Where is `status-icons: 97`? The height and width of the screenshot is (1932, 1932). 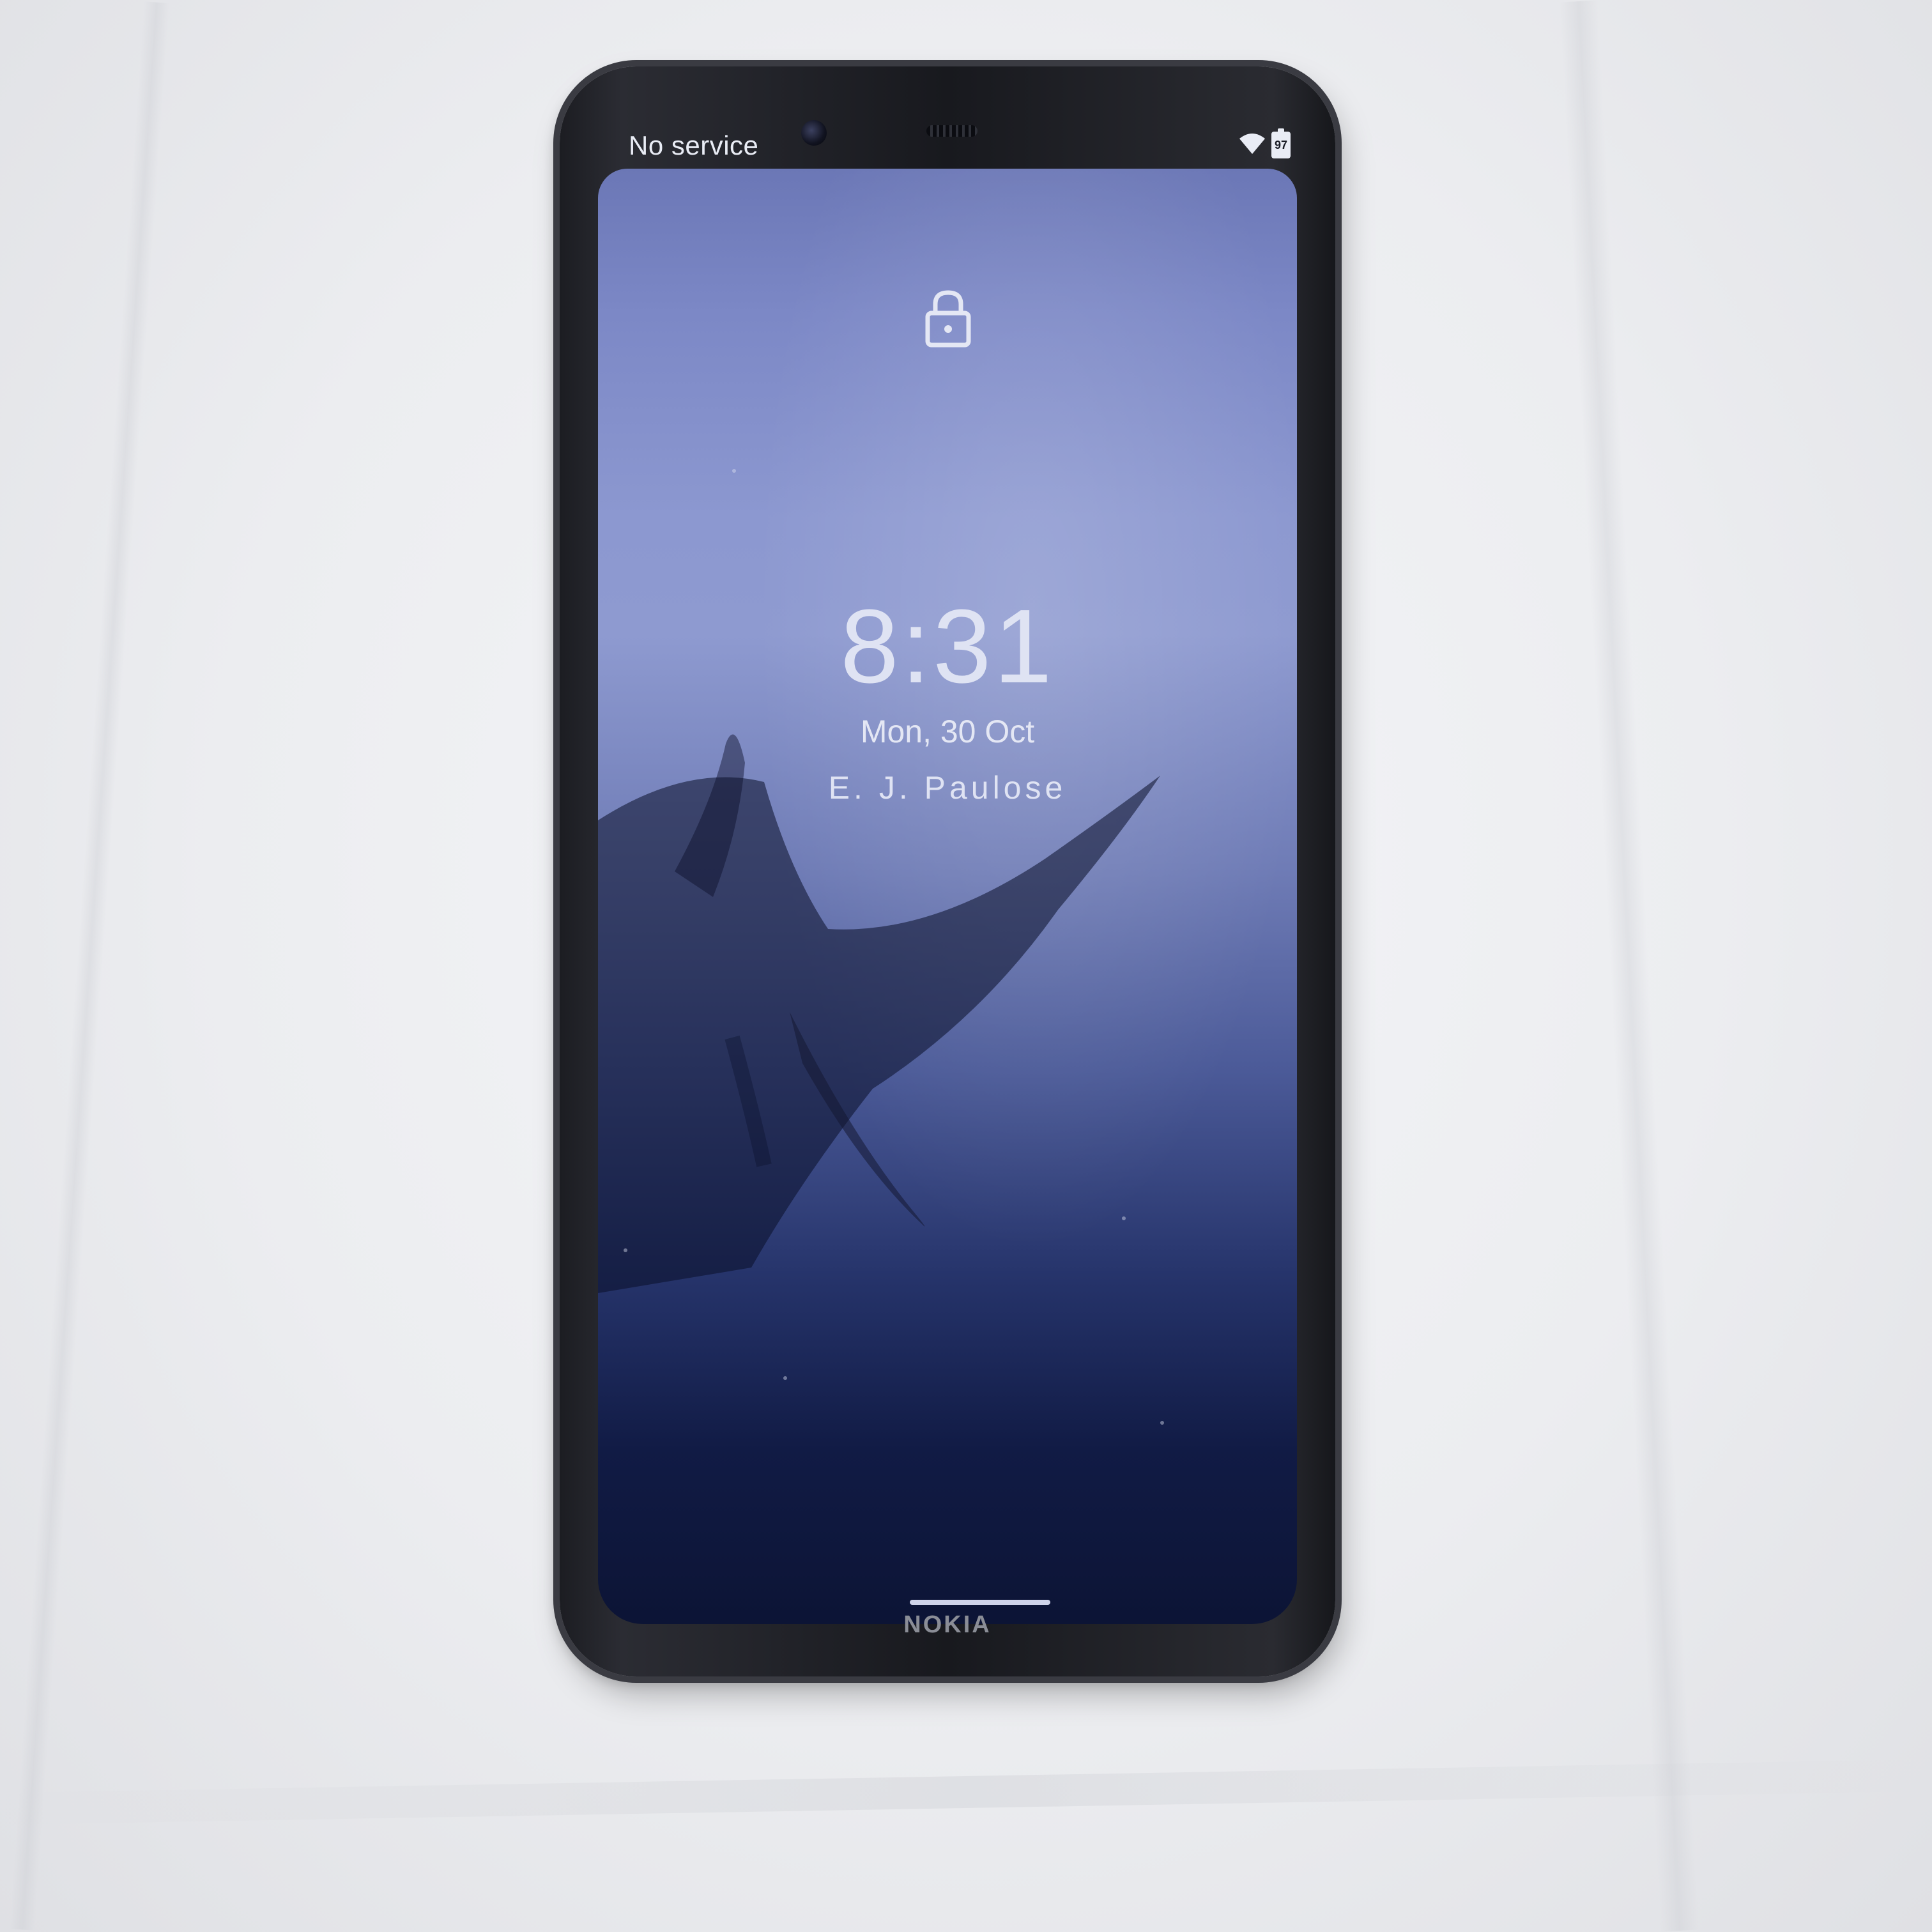 status-icons: 97 is located at coordinates (1264, 143).